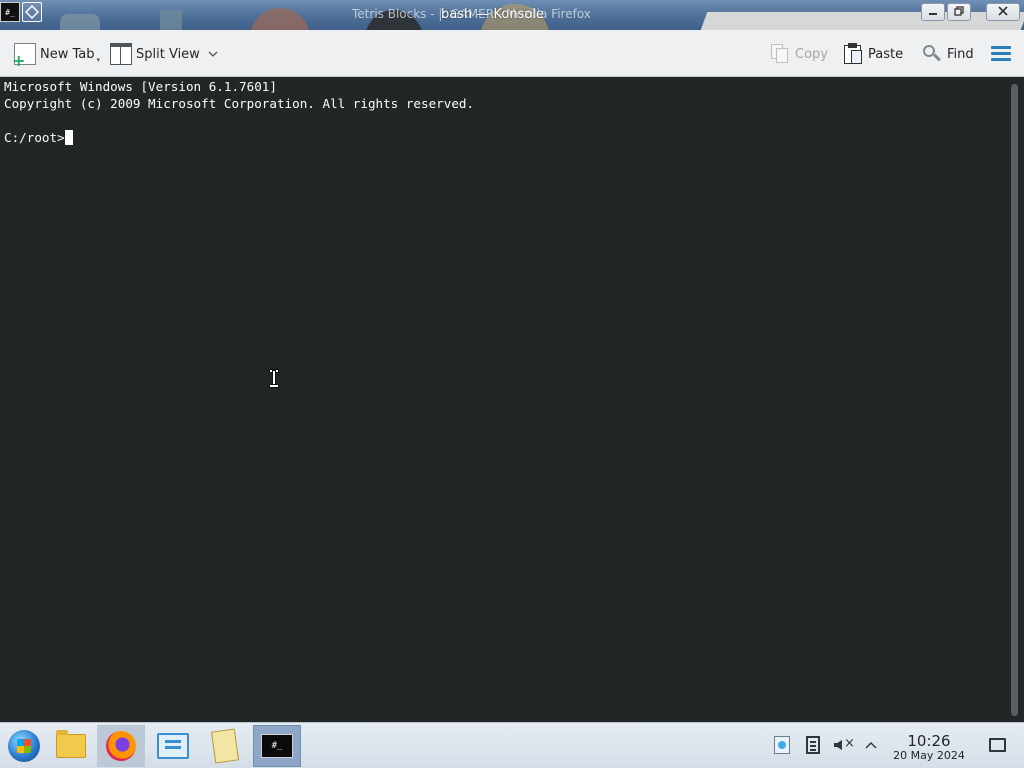 This screenshot has height=768, width=1024. Describe the element at coordinates (213, 54) in the screenshot. I see `chevron-down-icon` at that location.